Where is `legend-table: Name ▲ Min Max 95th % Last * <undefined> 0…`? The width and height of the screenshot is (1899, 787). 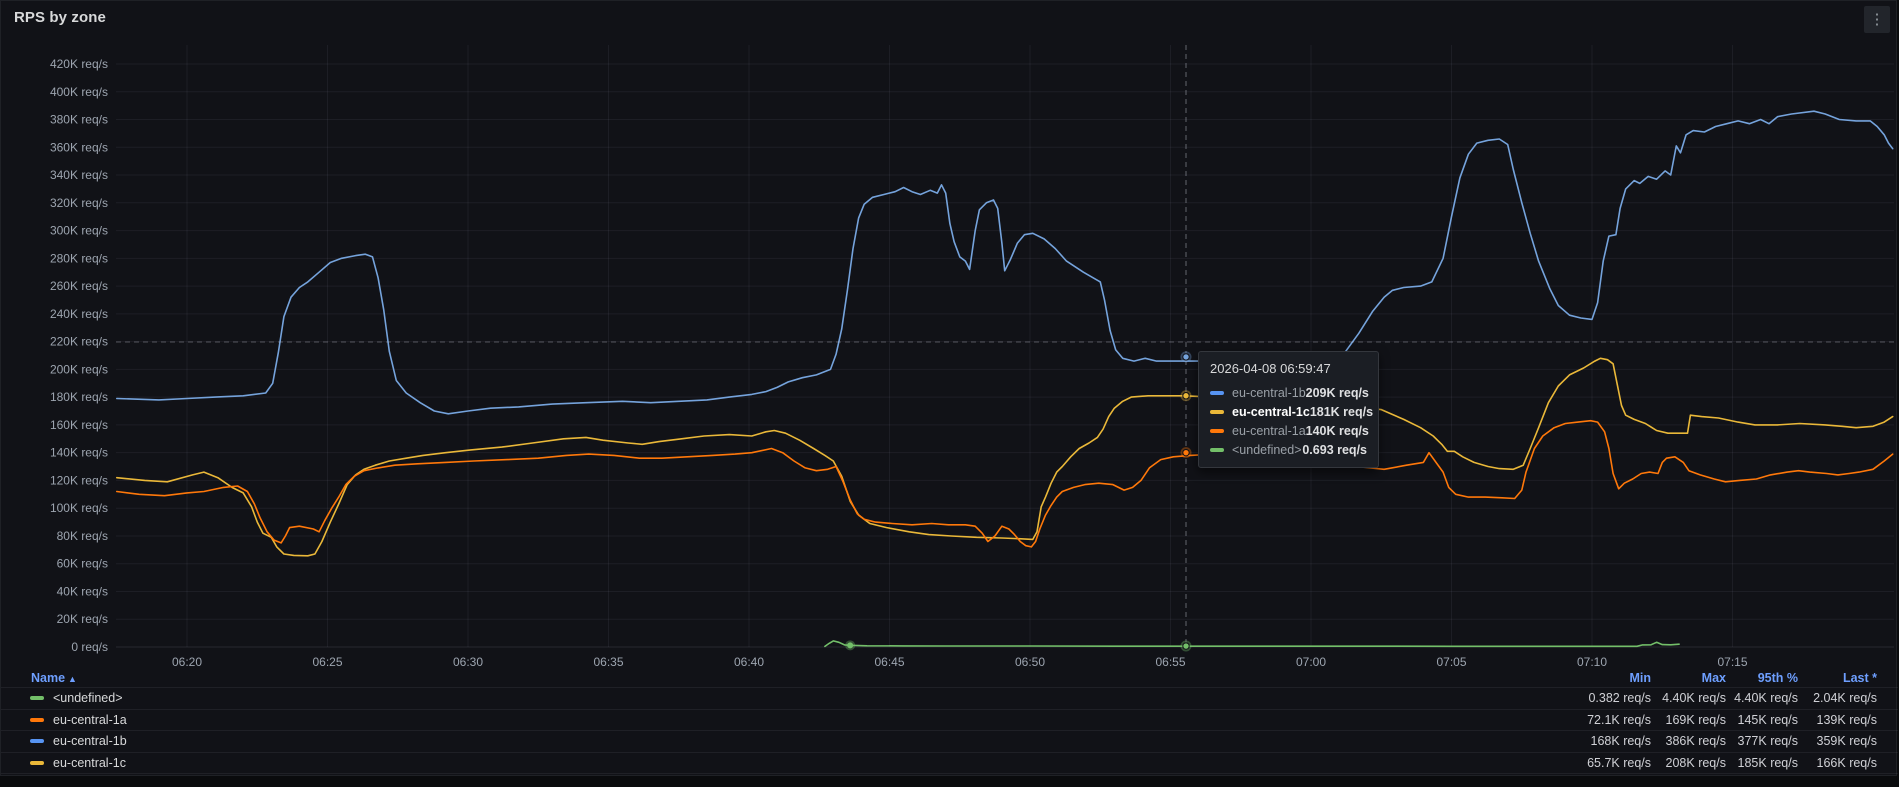 legend-table: Name ▲ Min Max 95th % Last * <undefined> 0… is located at coordinates (949, 721).